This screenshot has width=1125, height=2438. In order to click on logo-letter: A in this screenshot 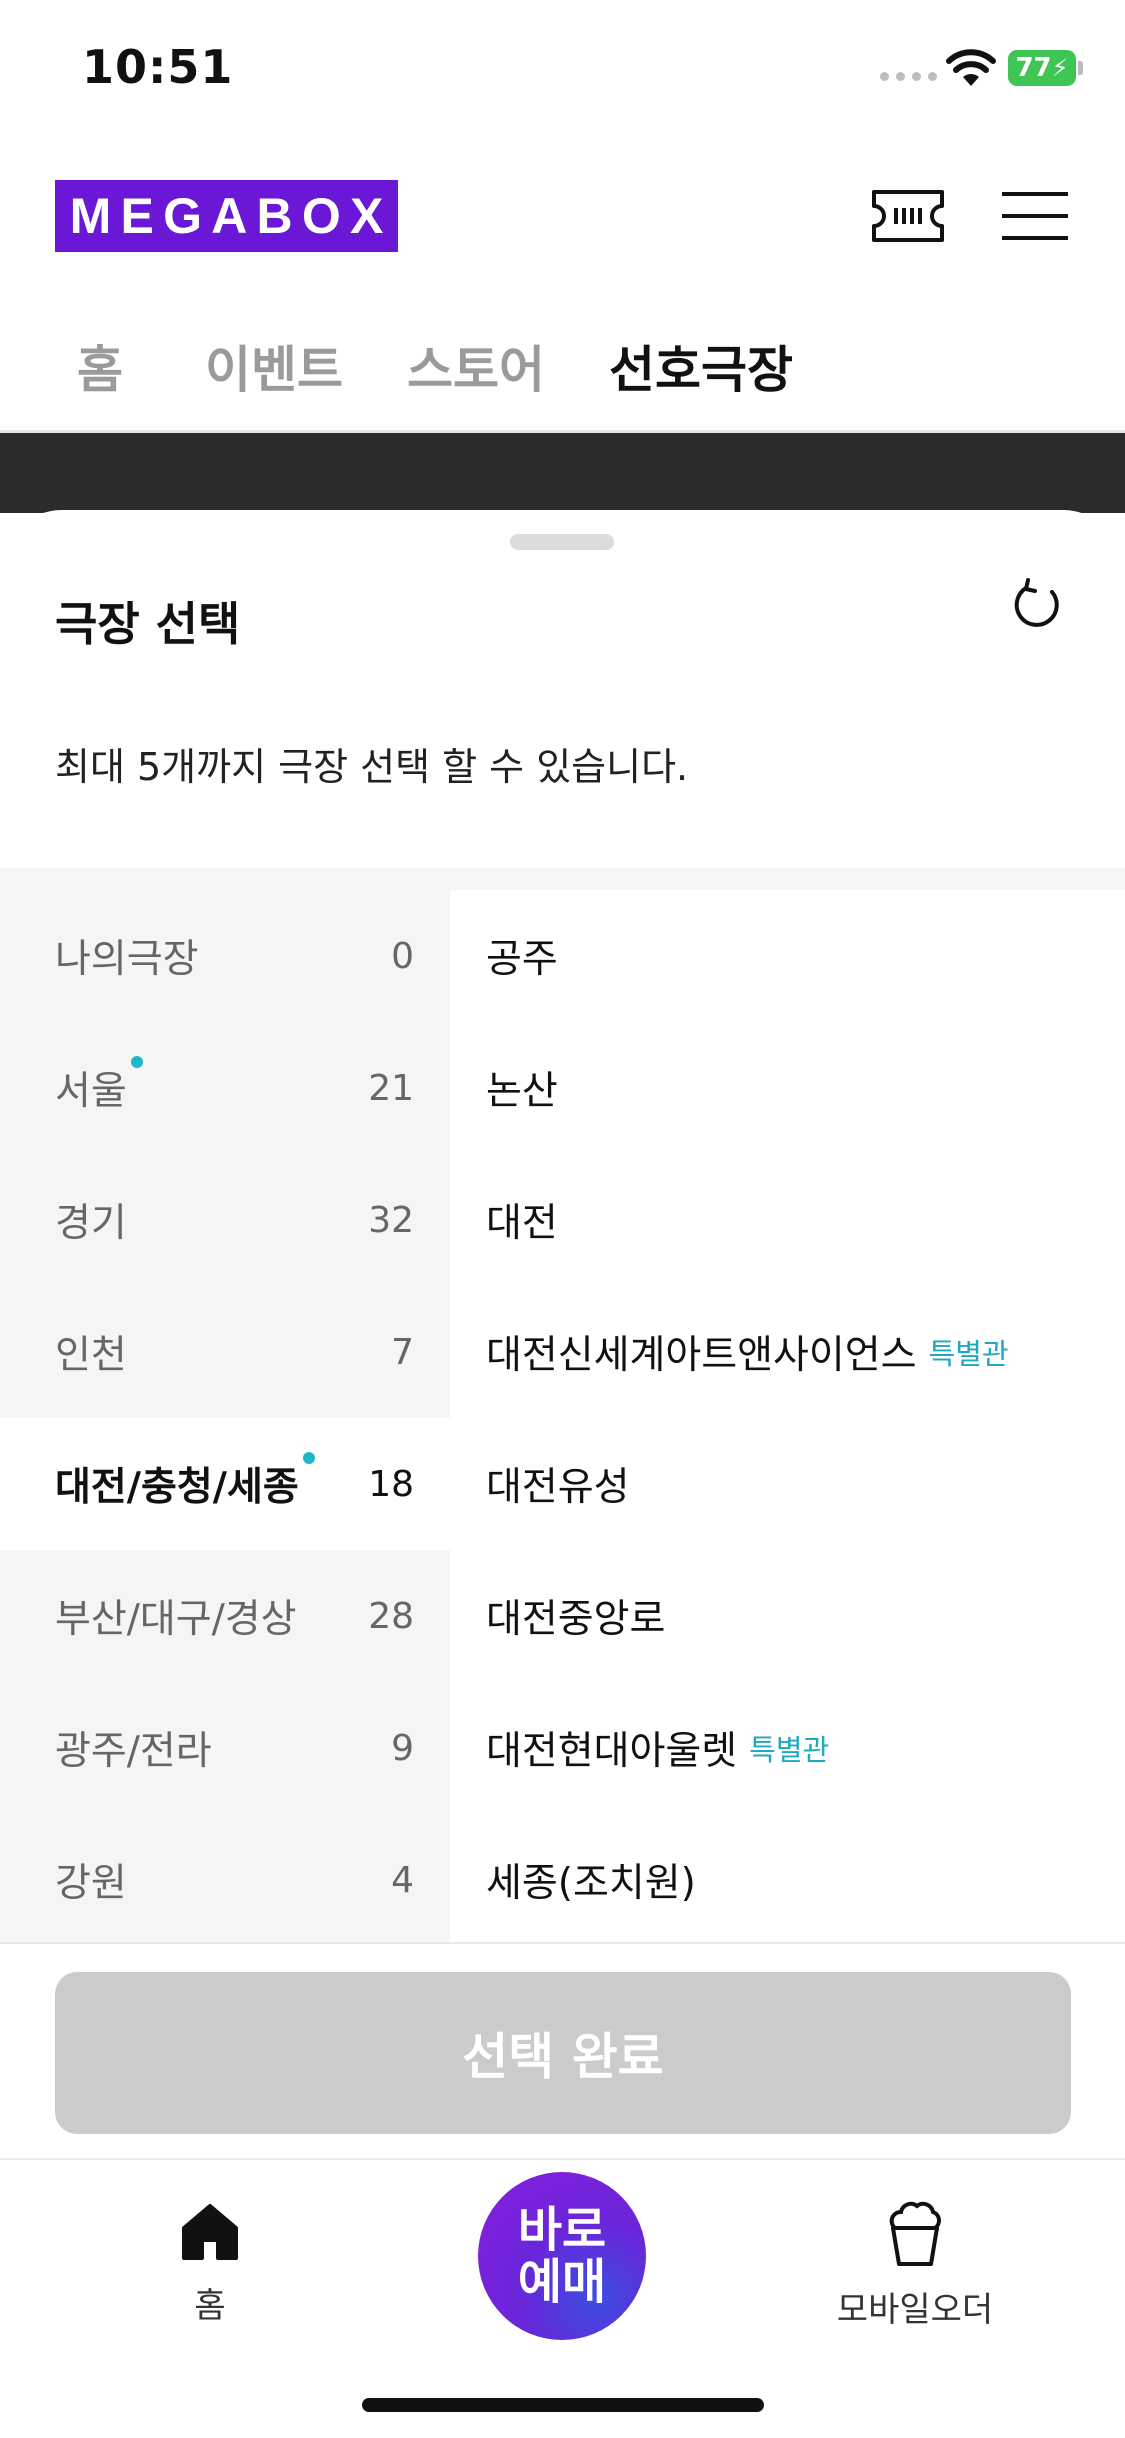, I will do `click(229, 216)`.